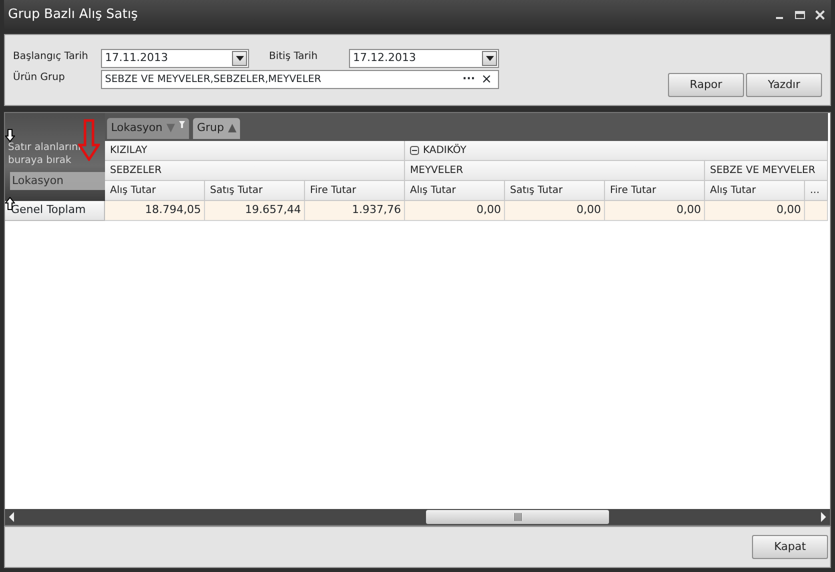  Describe the element at coordinates (823, 517) in the screenshot. I see `scroll-right-icon` at that location.